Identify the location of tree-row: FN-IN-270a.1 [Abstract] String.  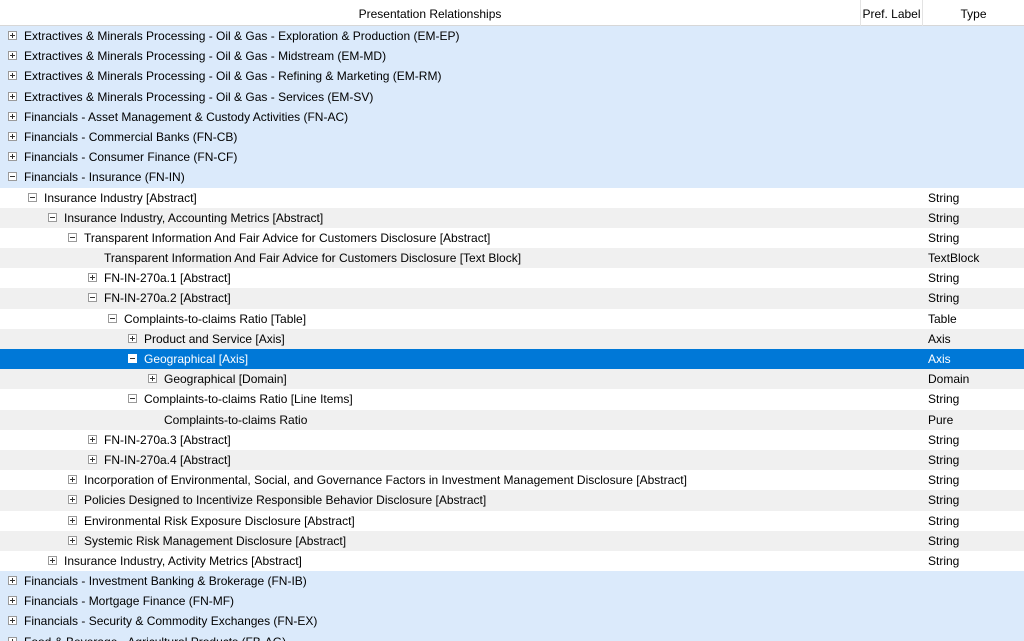
(512, 278).